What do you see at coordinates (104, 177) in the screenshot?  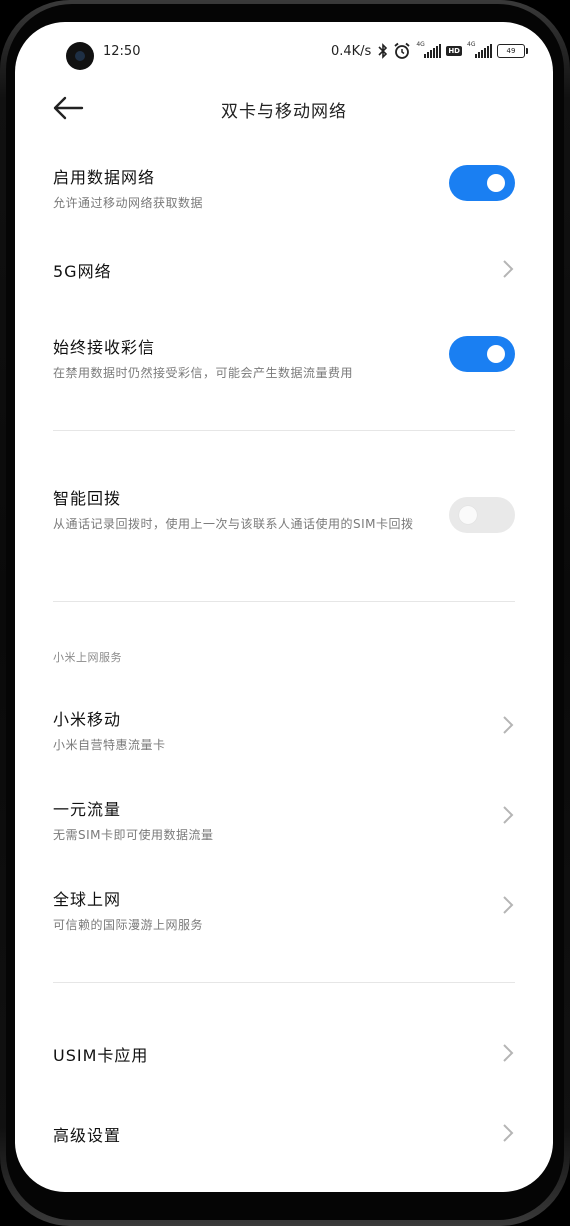 I see `setting-title: 启用数据网络` at bounding box center [104, 177].